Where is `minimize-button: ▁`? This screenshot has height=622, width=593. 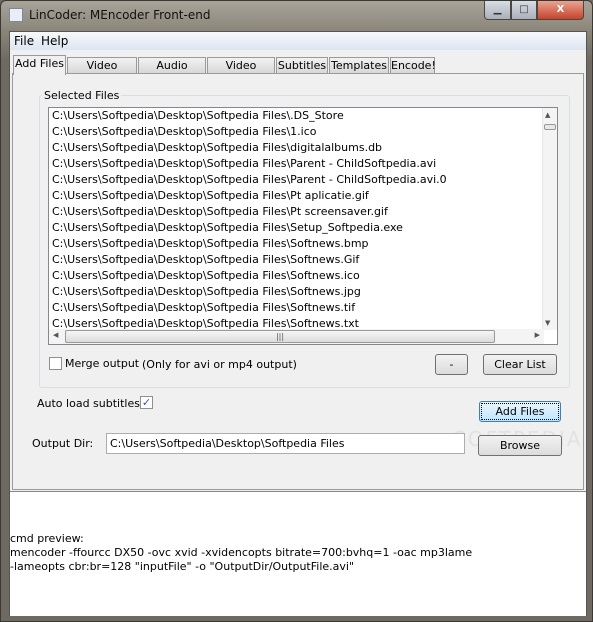 minimize-button: ▁ is located at coordinates (497, 10).